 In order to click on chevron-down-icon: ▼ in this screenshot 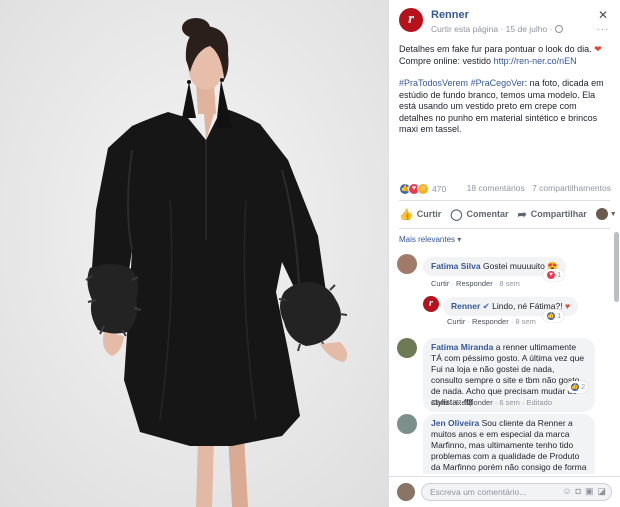, I will do `click(613, 214)`.